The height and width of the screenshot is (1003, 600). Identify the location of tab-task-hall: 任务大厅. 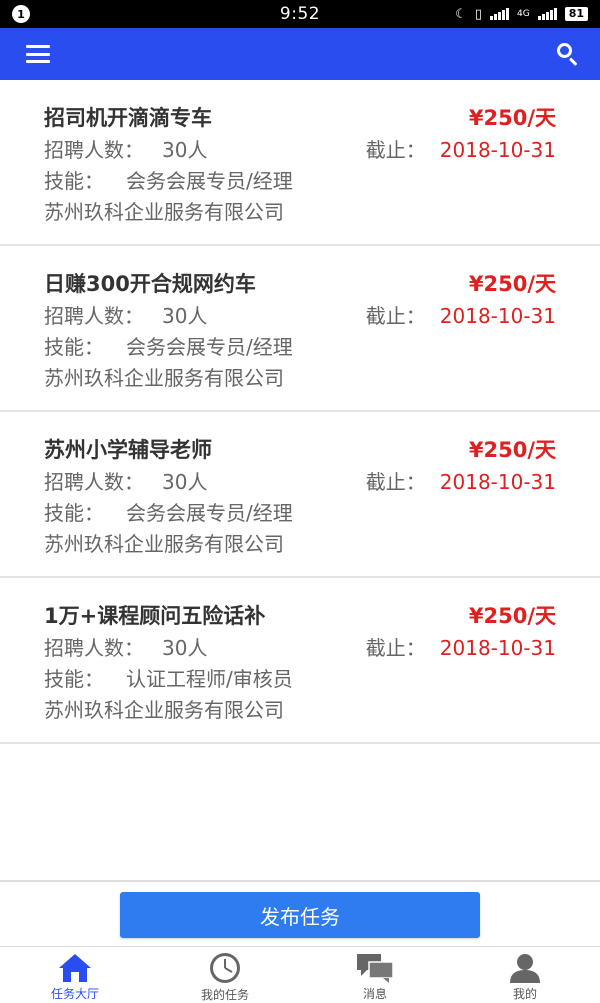
(75, 974).